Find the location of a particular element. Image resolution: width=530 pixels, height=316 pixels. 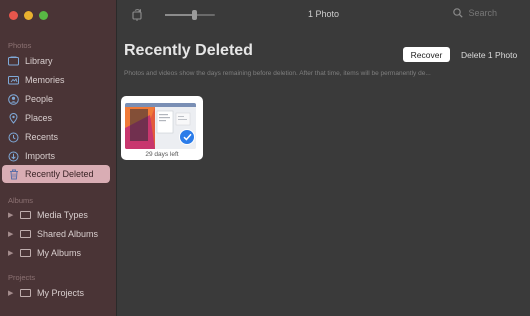

sidebar-item-label: Memories is located at coordinates (45, 80).